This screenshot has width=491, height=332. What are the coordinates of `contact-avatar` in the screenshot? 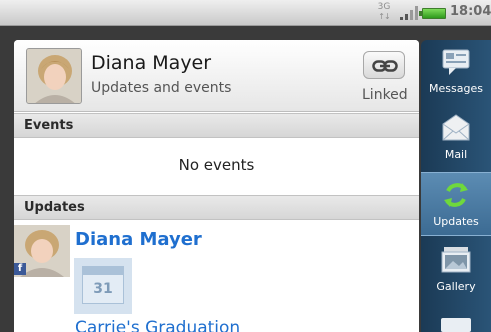 It's located at (54, 76).